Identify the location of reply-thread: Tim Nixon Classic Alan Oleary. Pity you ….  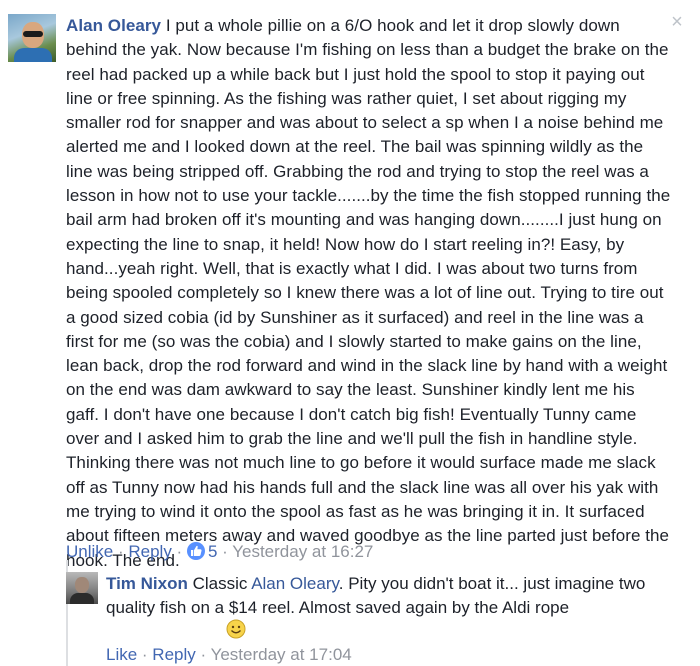
(383, 613).